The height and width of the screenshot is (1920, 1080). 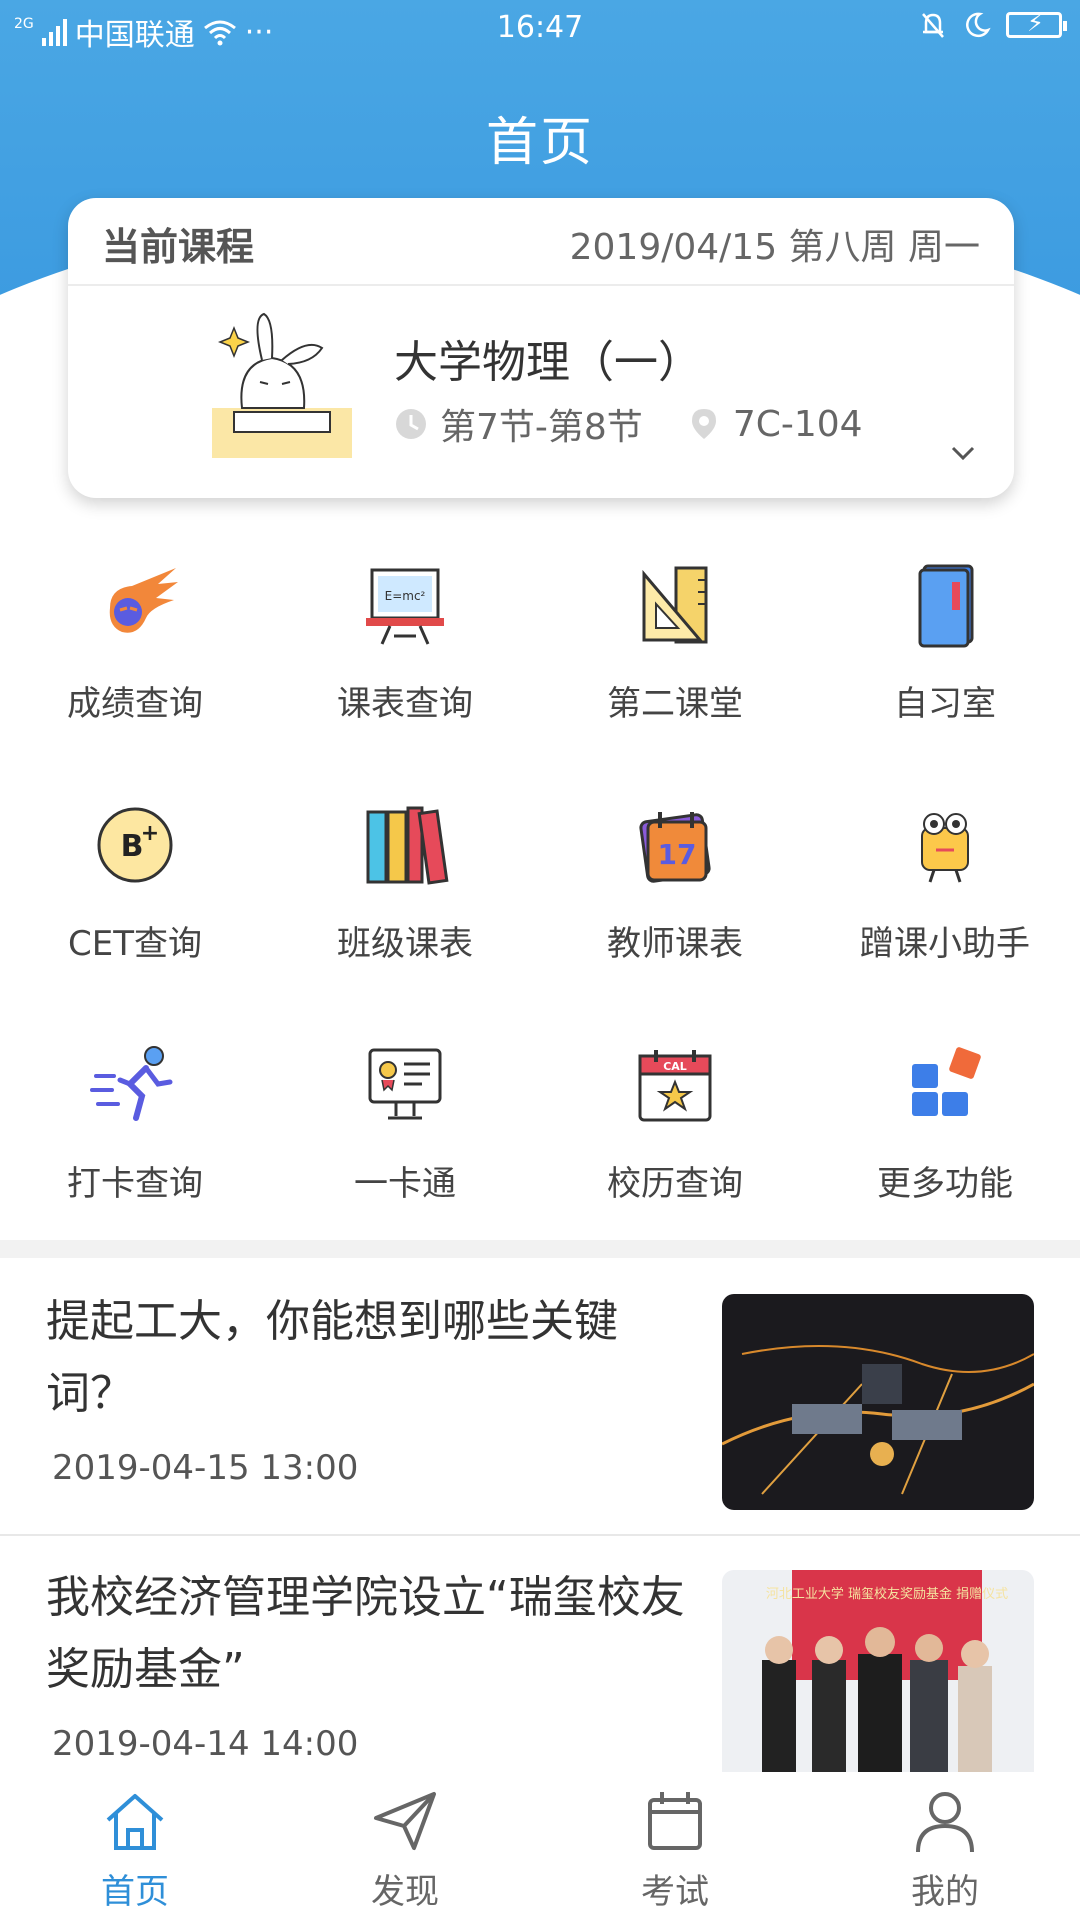 I want to click on bottom-nav: 首页 发现 考试 我的, so click(x=540, y=1846).